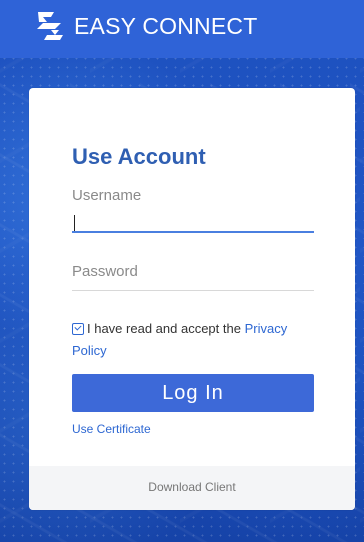 The width and height of the screenshot is (364, 542). I want to click on download-client-link: Download Client, so click(192, 487).